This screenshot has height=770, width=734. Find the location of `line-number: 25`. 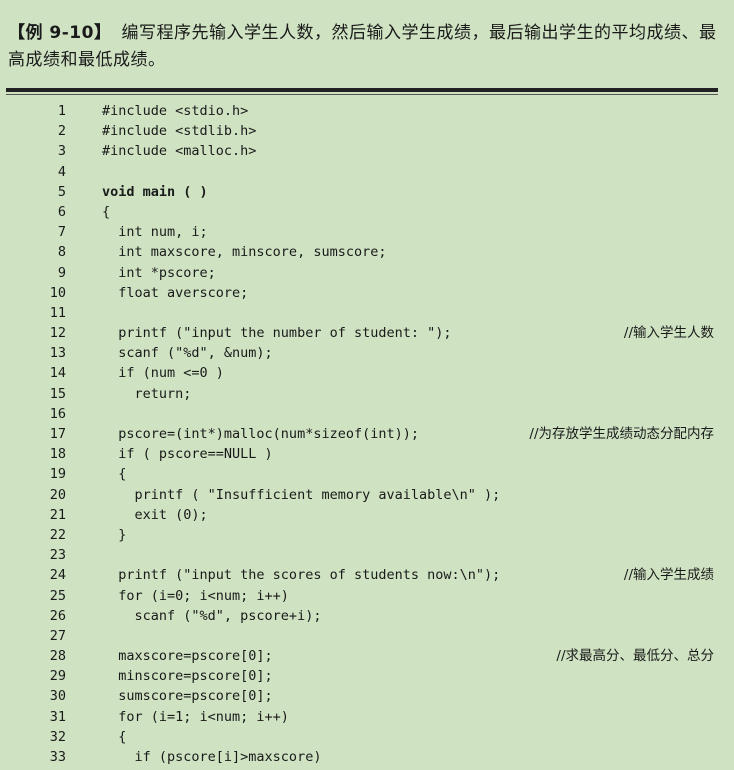

line-number: 25 is located at coordinates (57, 595).